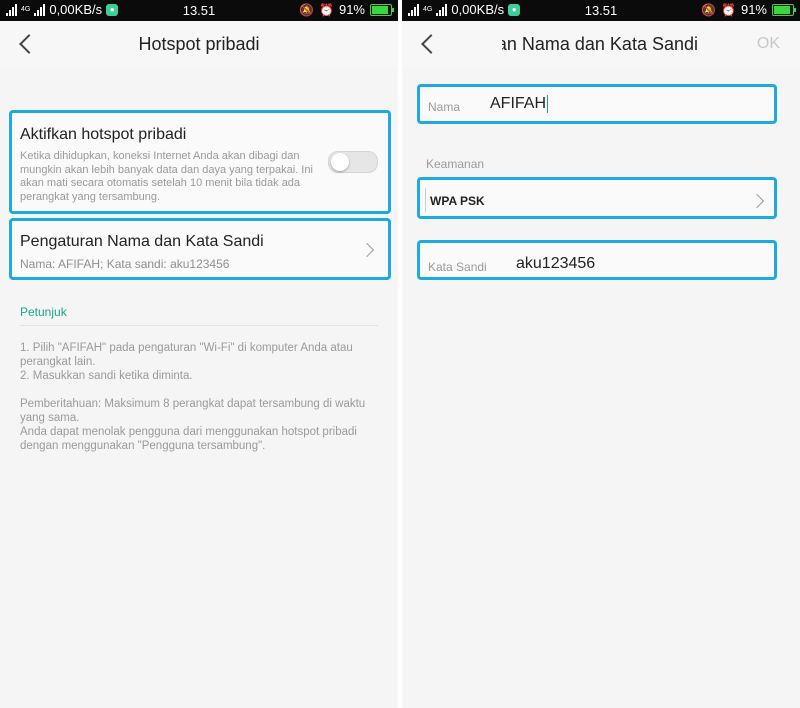 This screenshot has width=800, height=708. Describe the element at coordinates (340, 162) in the screenshot. I see `toggle-knob` at that location.